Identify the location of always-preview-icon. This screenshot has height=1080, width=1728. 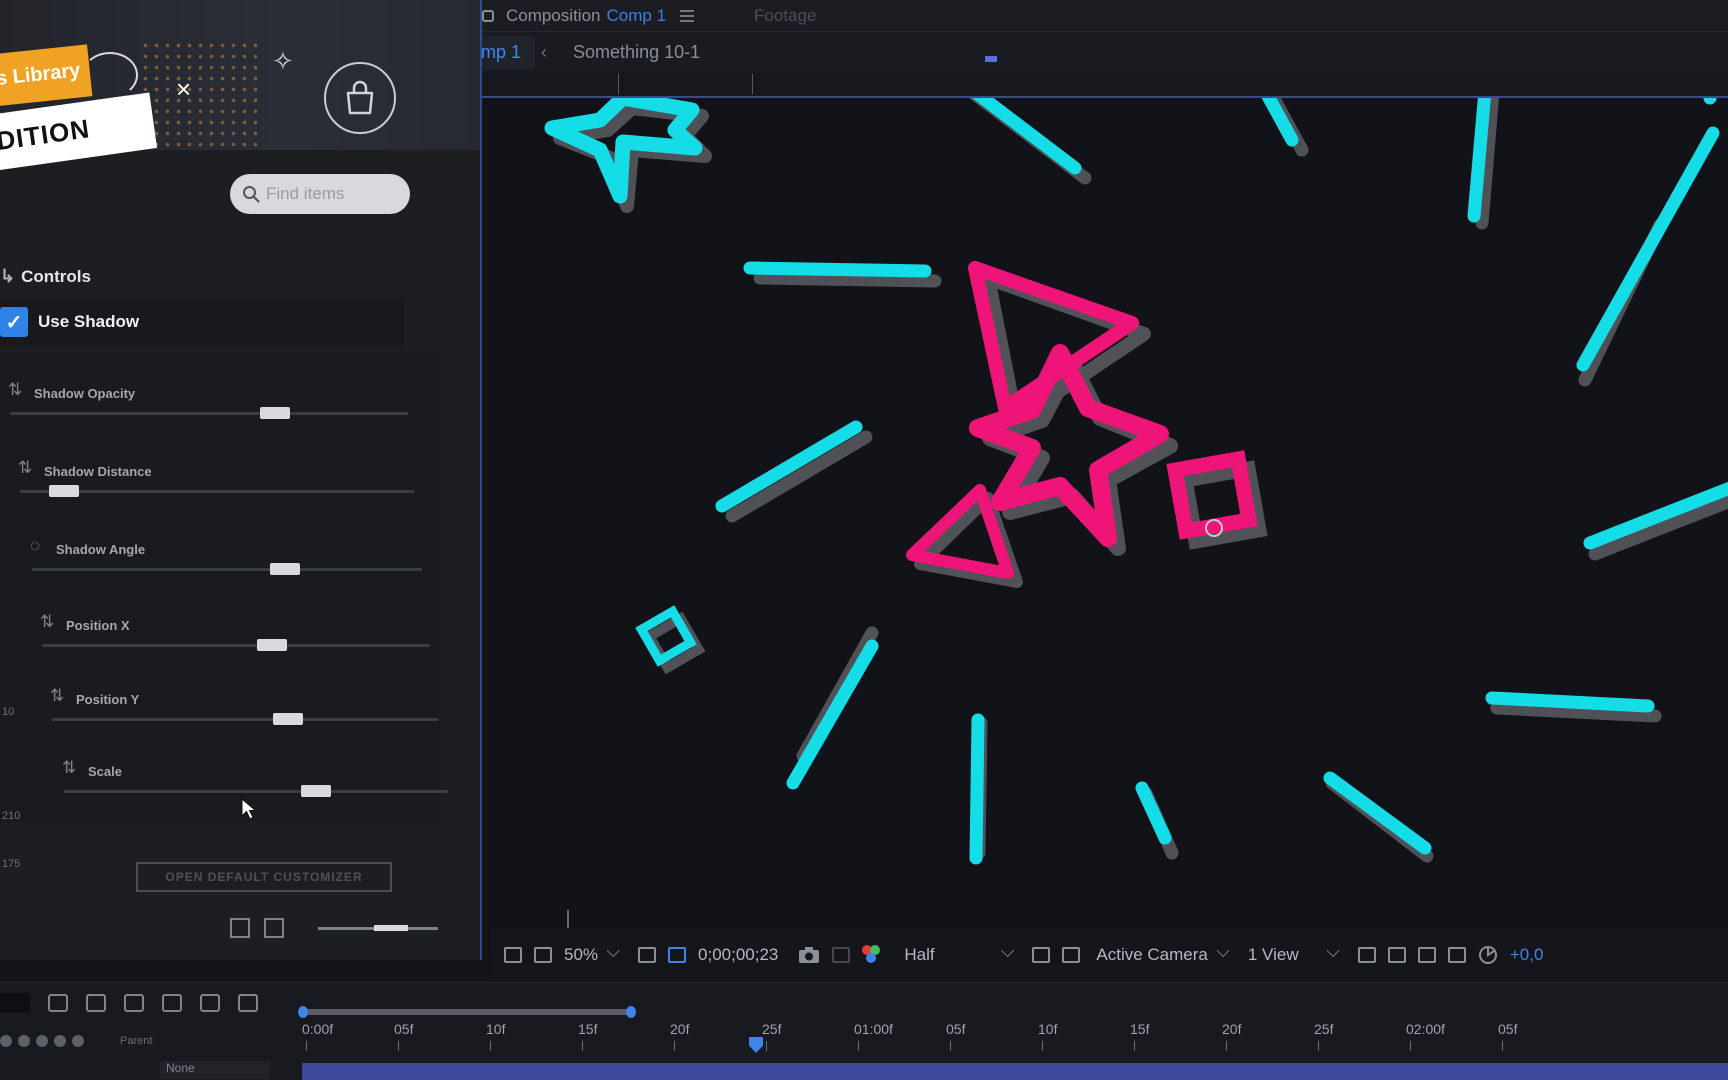
(513, 955).